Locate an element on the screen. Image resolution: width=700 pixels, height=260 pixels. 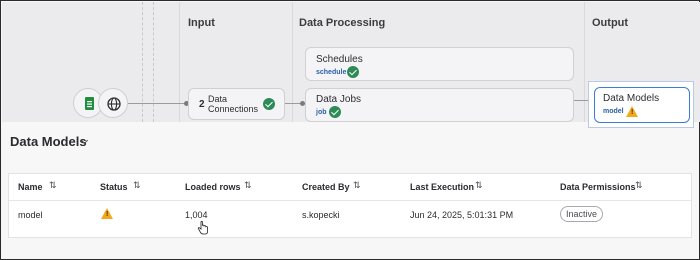
column-header-input: Input is located at coordinates (201, 23).